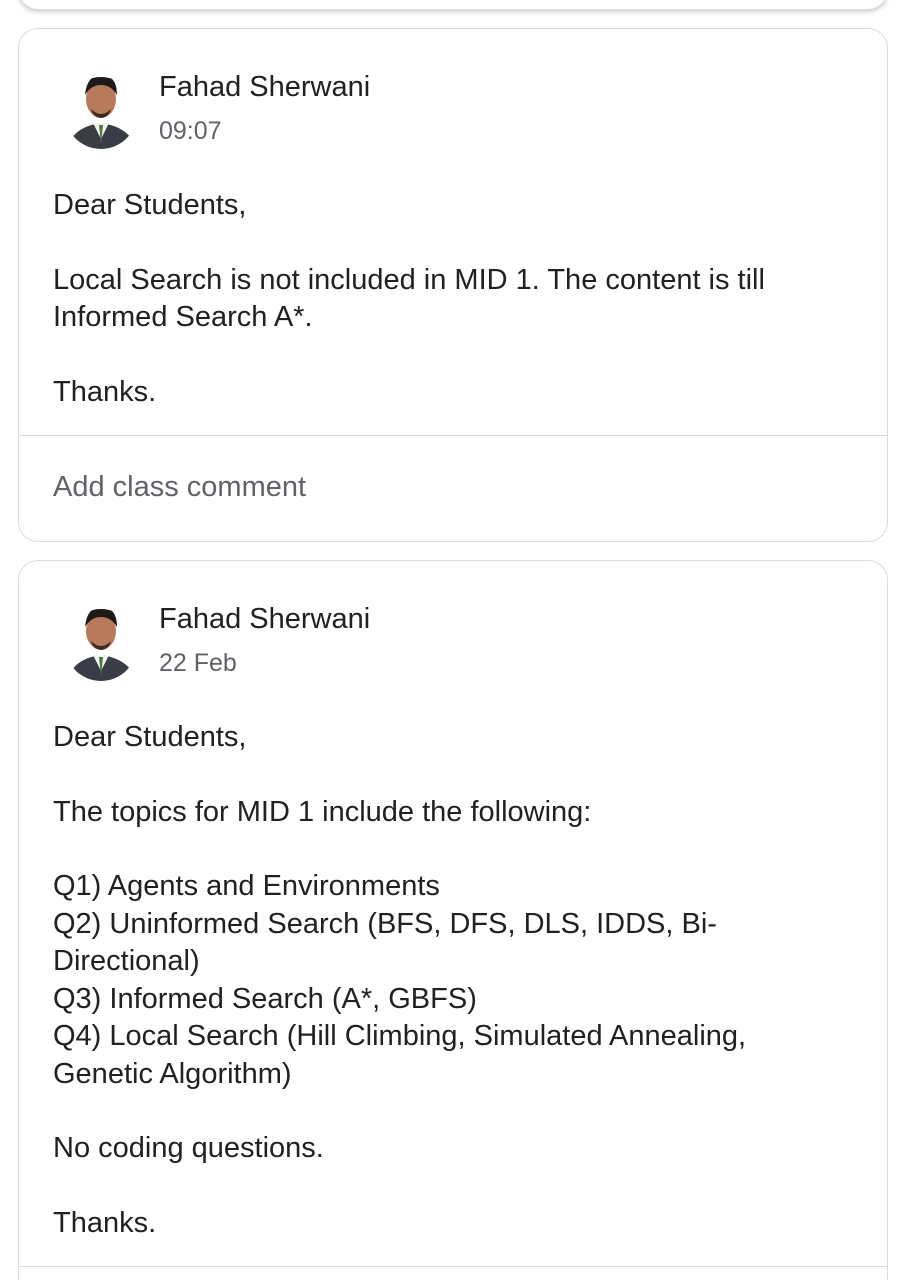  What do you see at coordinates (453, 5) in the screenshot?
I see `previous-post-card` at bounding box center [453, 5].